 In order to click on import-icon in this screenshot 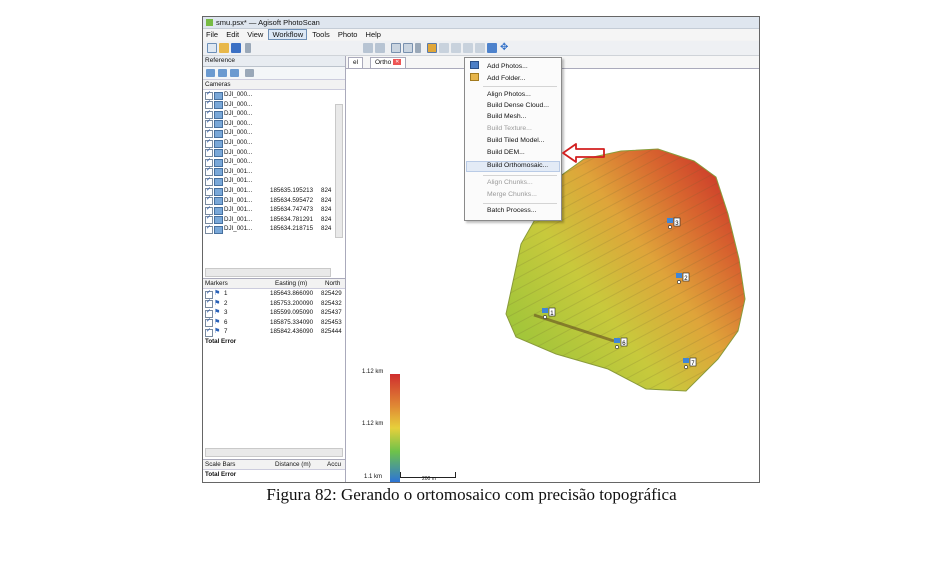, I will do `click(210, 73)`.